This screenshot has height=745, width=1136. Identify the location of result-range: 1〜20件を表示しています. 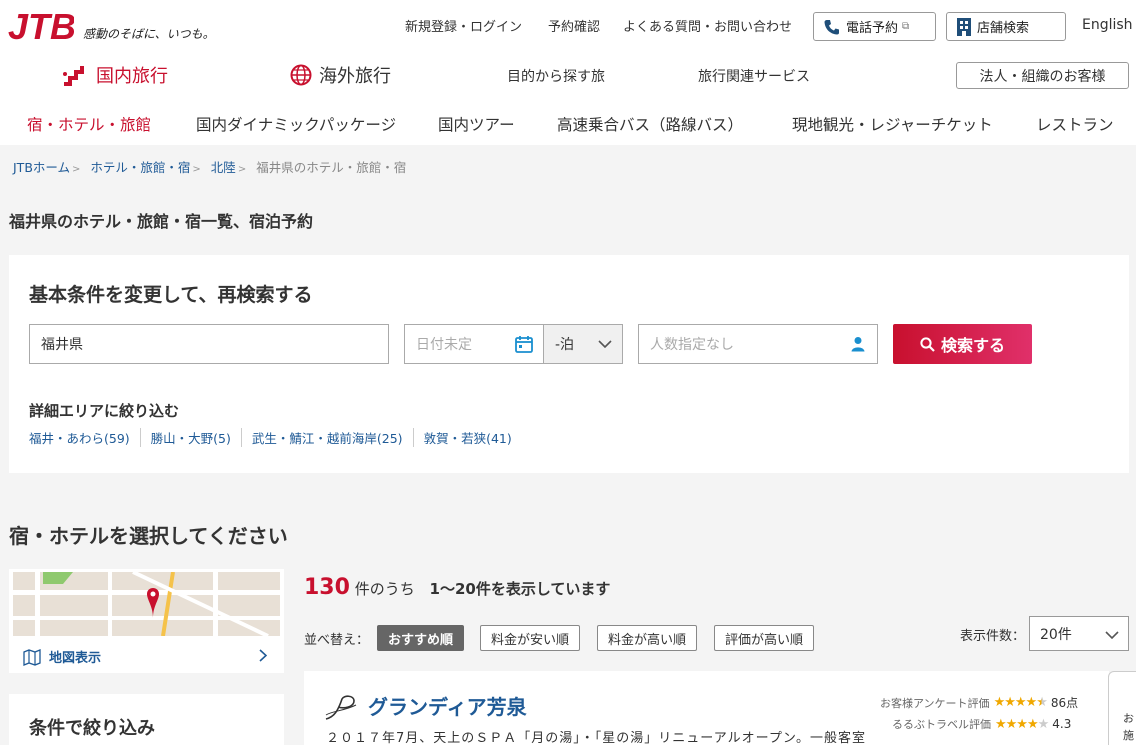
(520, 589).